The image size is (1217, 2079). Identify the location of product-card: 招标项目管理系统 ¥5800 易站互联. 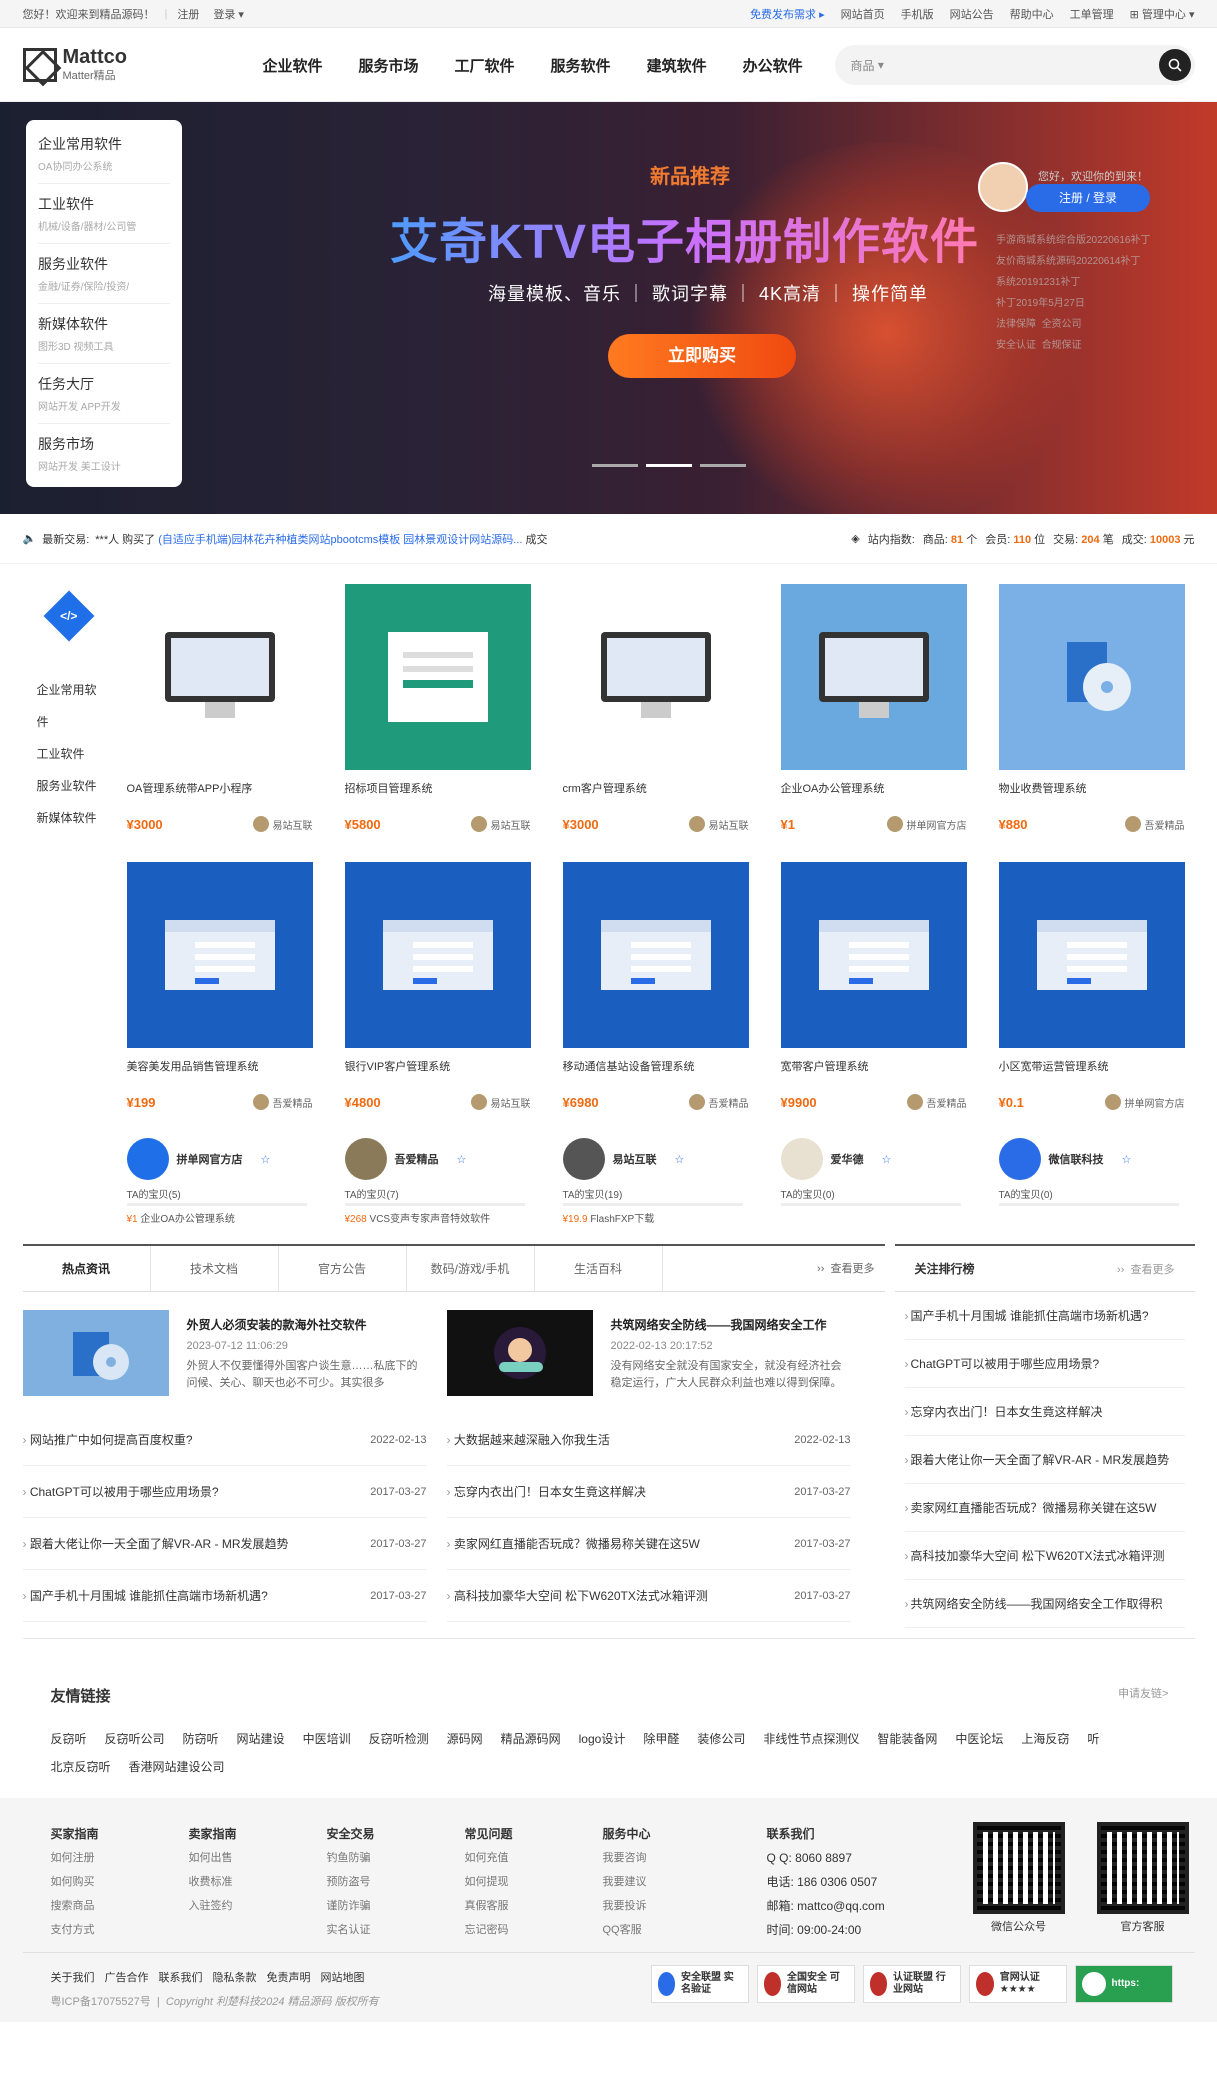
(437, 708).